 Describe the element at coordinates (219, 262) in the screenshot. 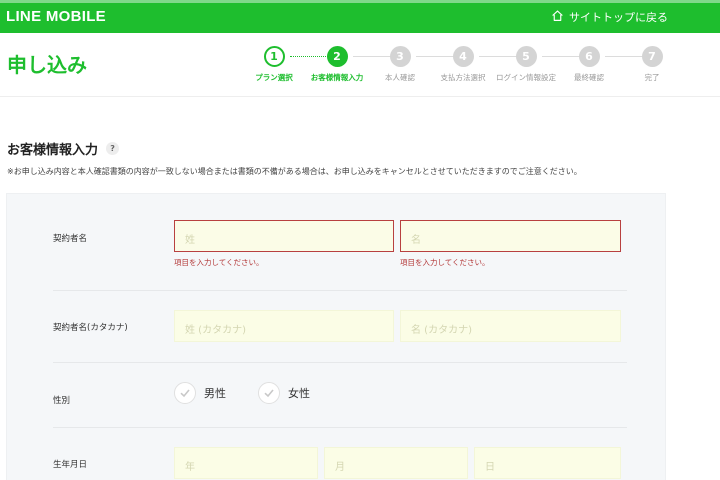

I see `last-name-error: 項目を入力してください。` at that location.